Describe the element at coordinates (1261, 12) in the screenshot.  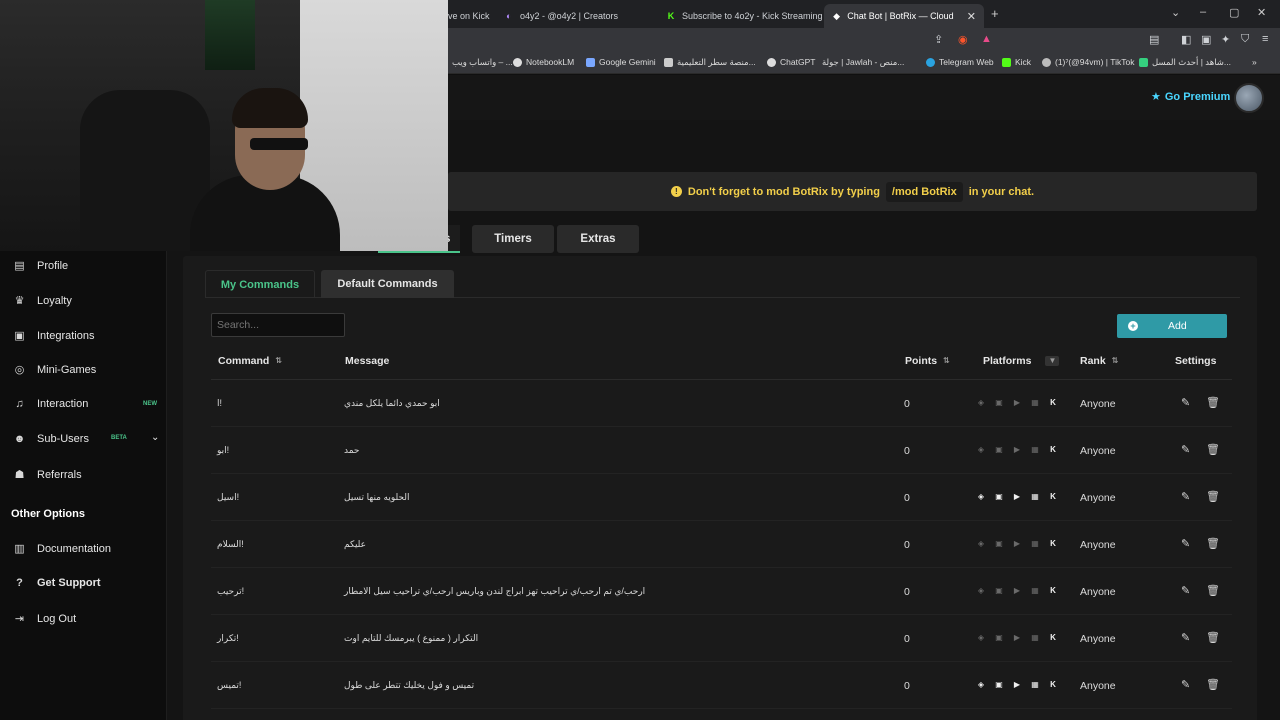
I see `close-window-icon: ✕` at that location.